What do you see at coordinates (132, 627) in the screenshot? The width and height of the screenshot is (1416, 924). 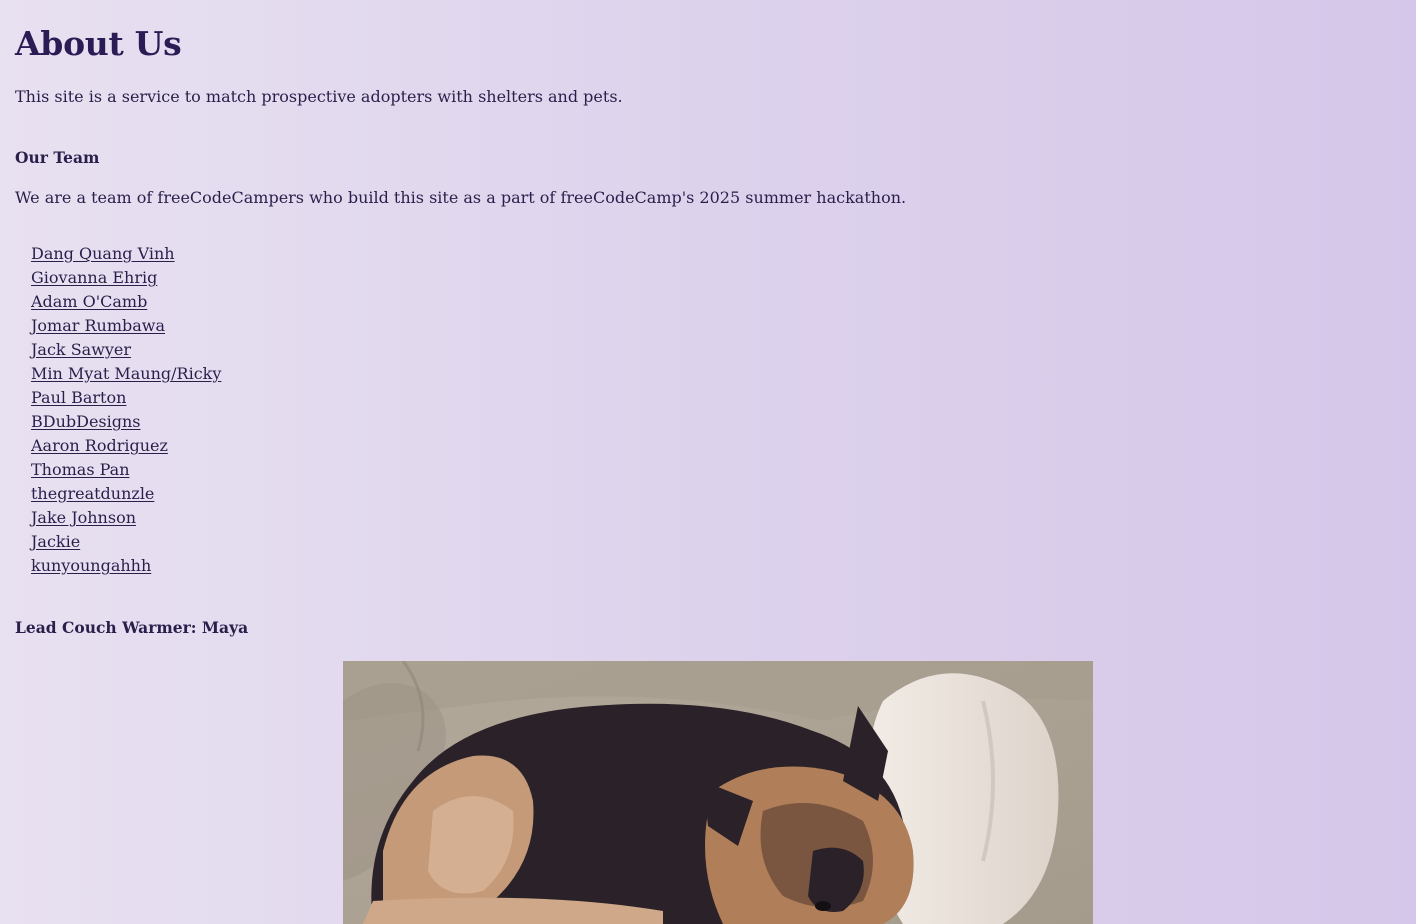 I see `couch-warmer-heading: Lead Couch Warmer: Maya` at bounding box center [132, 627].